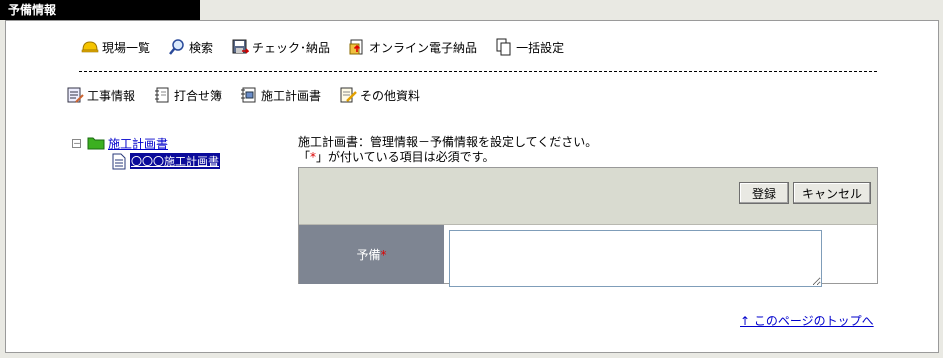 The height and width of the screenshot is (358, 943). Describe the element at coordinates (304, 157) in the screenshot. I see `instruction-prefix: 「` at that location.